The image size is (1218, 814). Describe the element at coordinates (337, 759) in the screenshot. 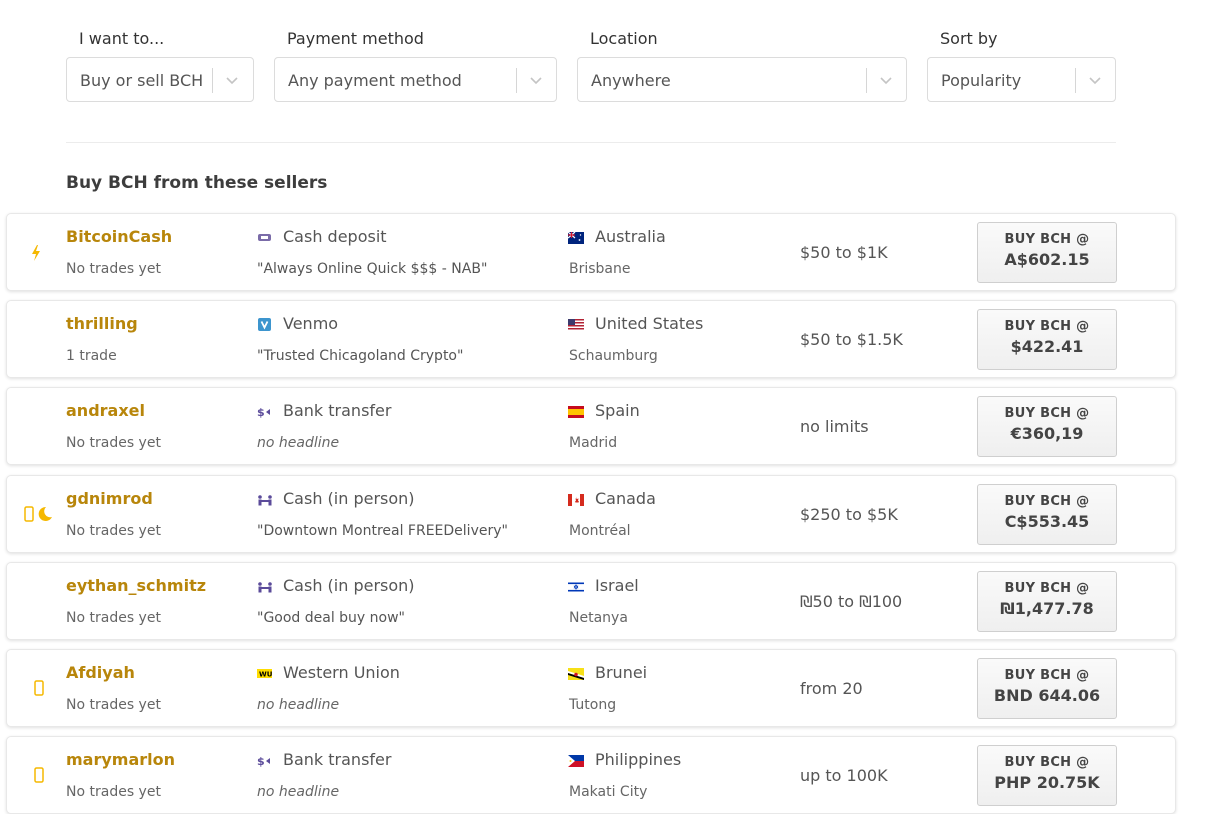

I see `payment-method: Bank transfer` at that location.